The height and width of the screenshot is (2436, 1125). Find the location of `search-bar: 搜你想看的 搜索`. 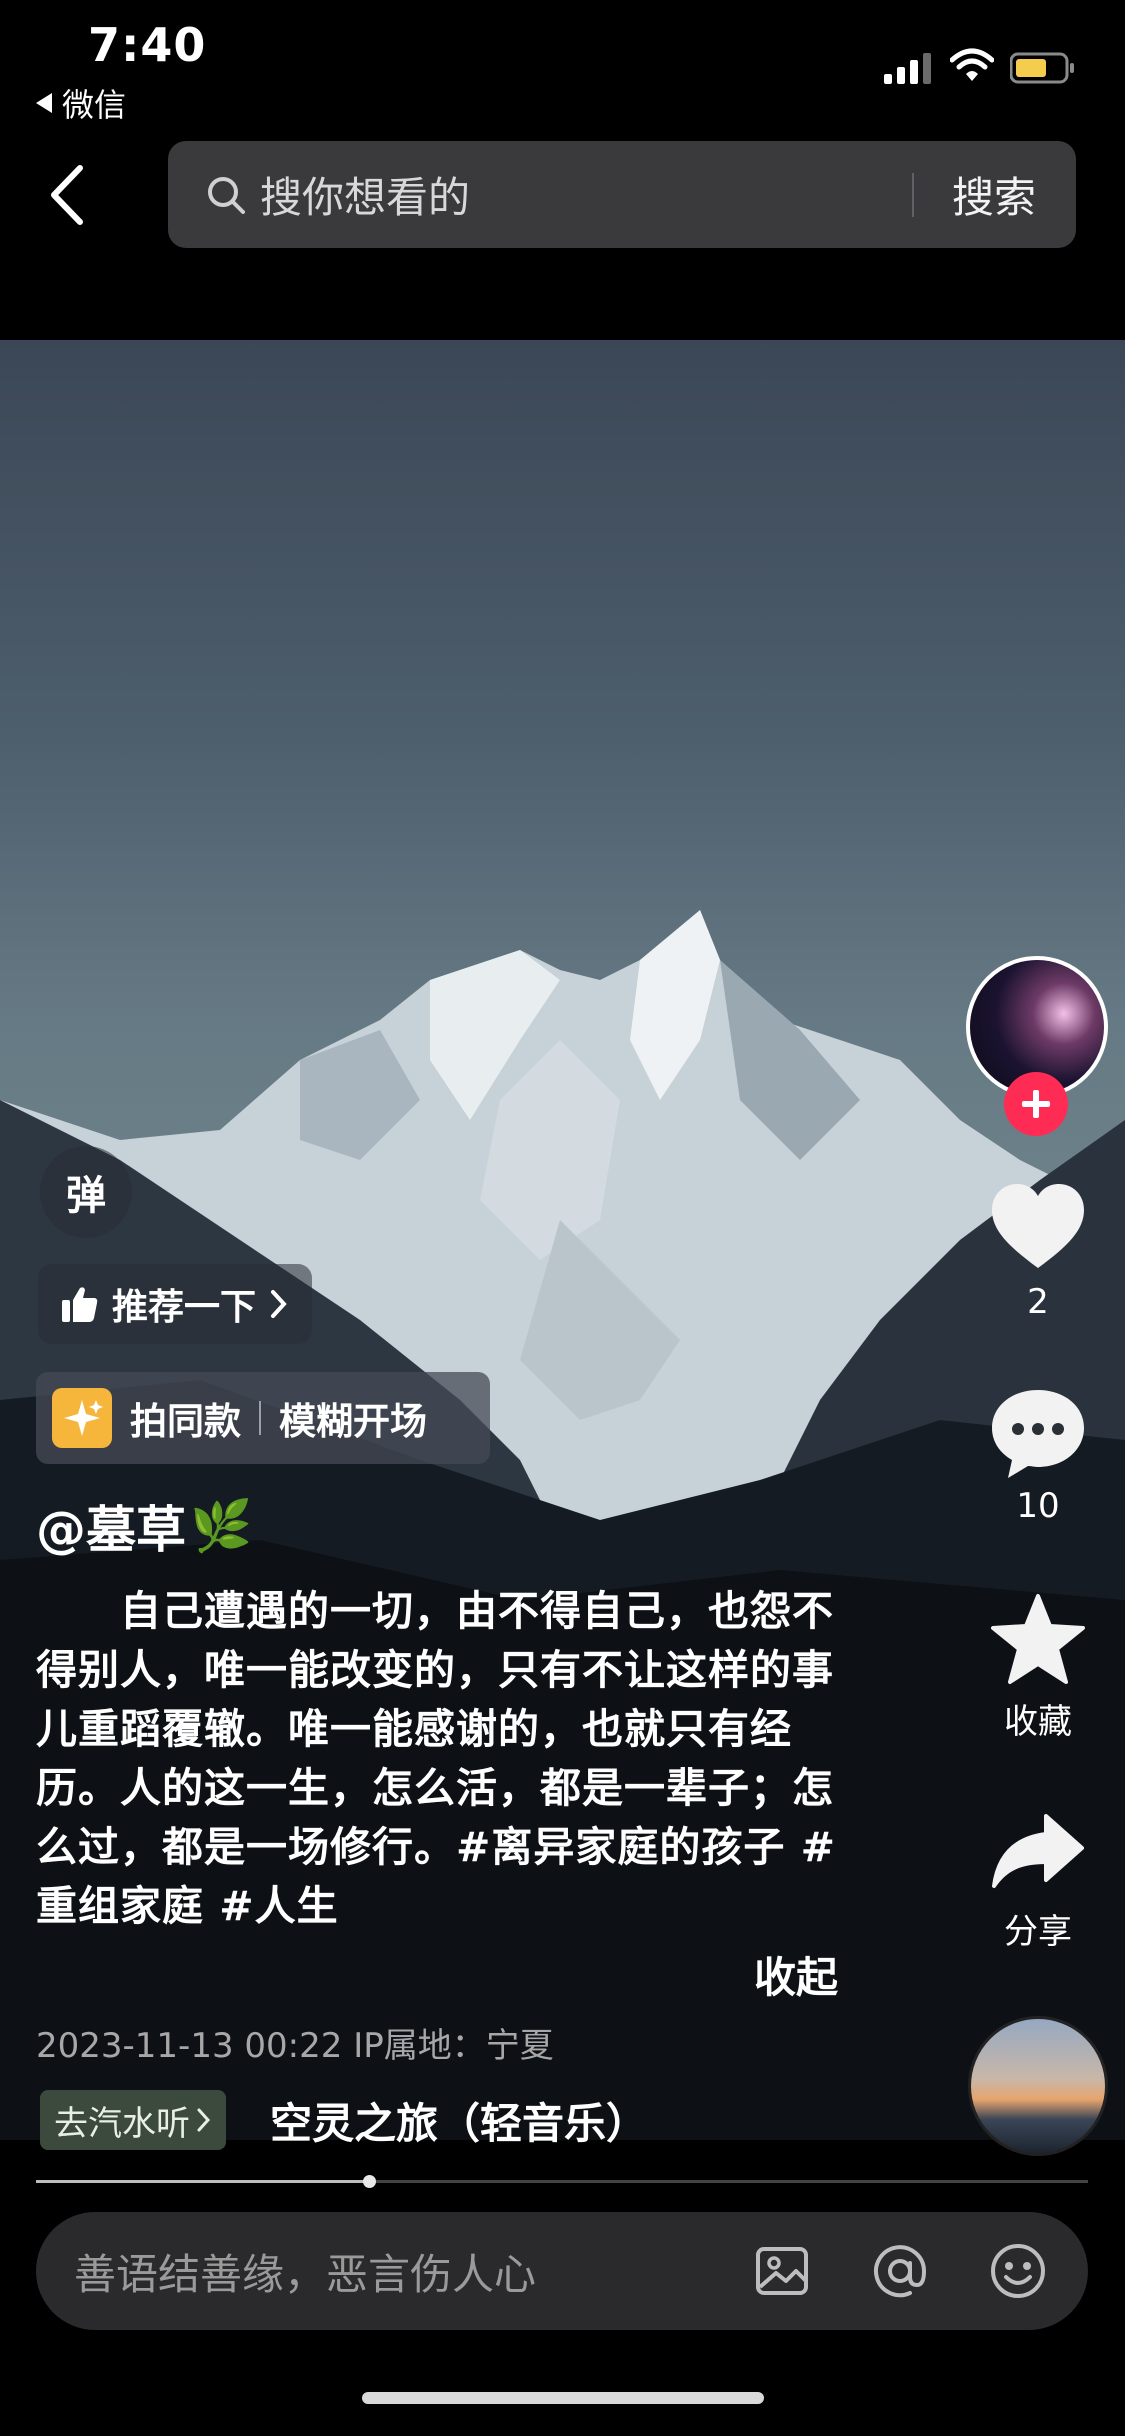

search-bar: 搜你想看的 搜索 is located at coordinates (622, 194).